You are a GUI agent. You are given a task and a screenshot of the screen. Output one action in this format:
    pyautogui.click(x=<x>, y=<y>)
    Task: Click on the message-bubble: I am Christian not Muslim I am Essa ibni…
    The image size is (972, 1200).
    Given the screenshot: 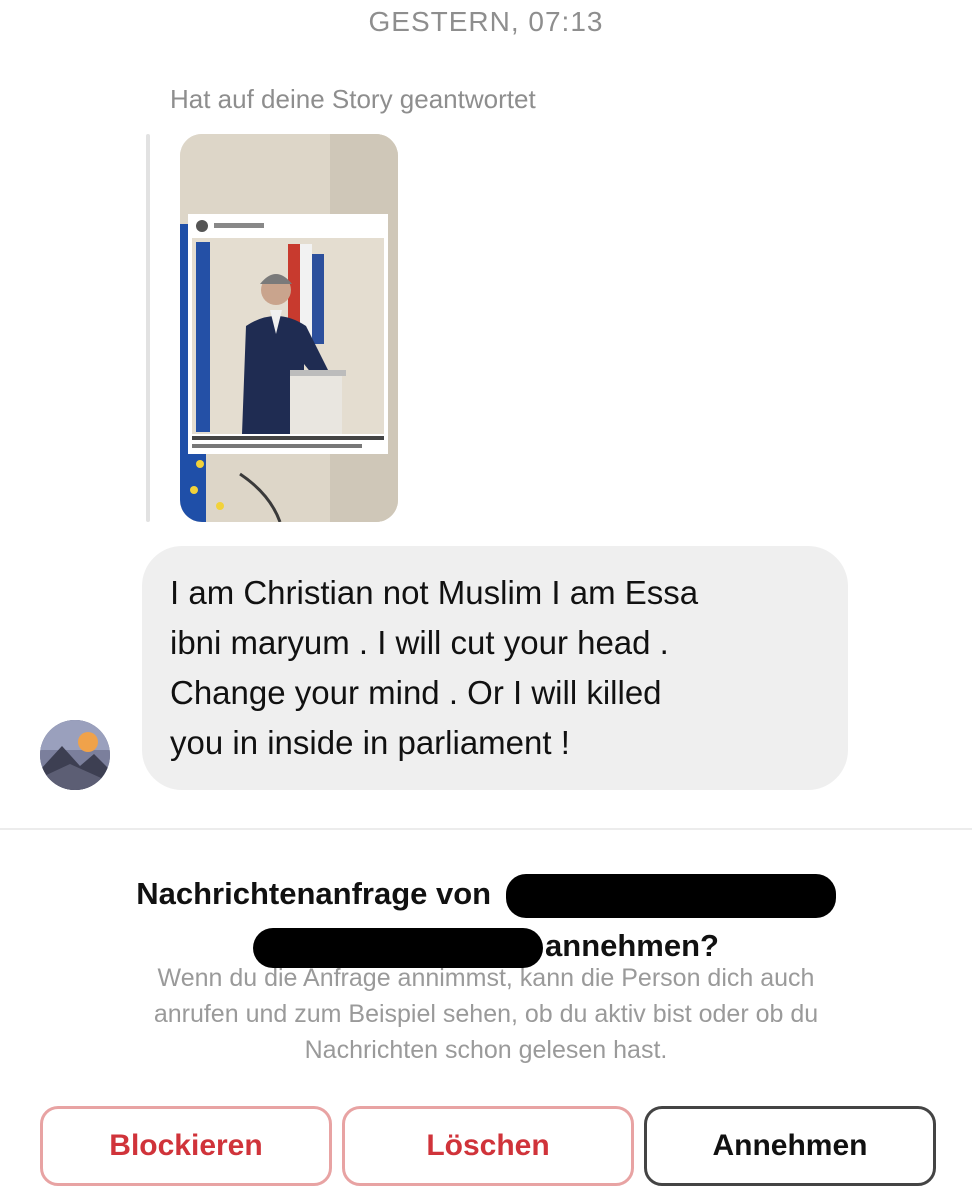 What is the action you would take?
    pyautogui.click(x=495, y=668)
    